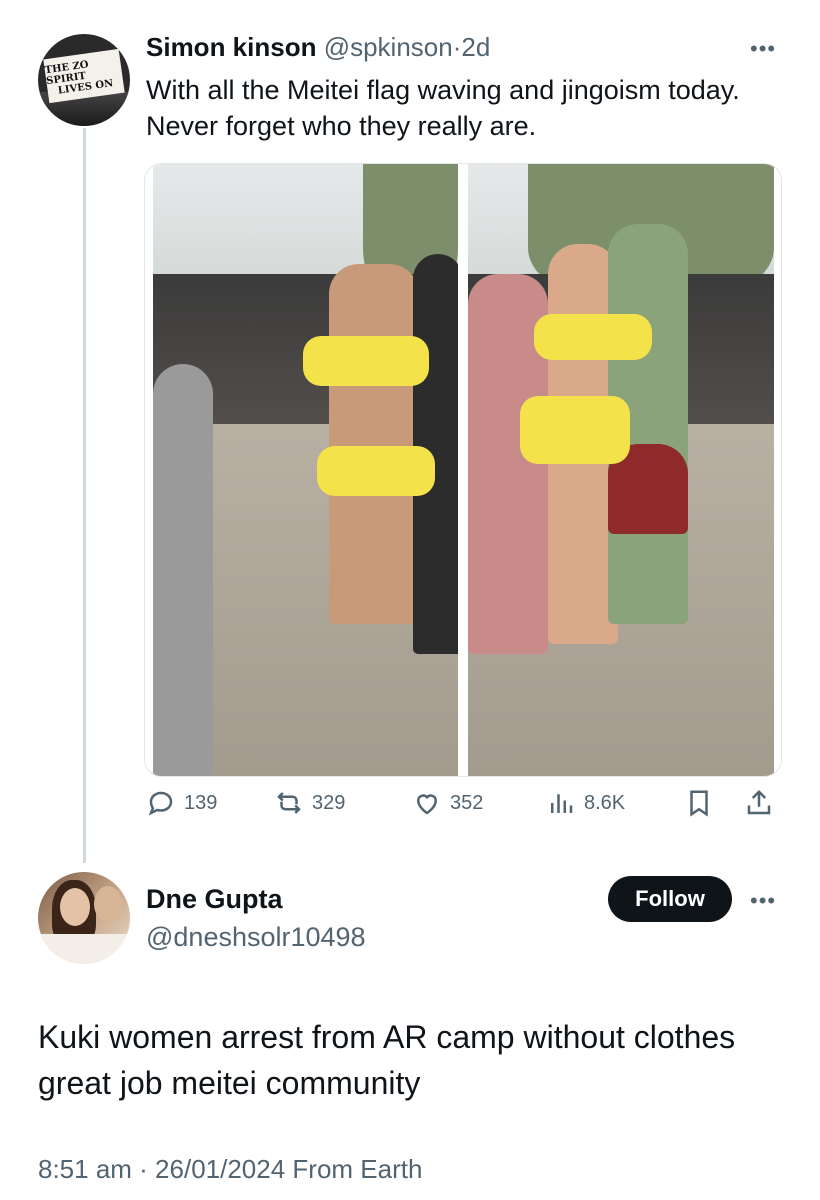 This screenshot has height=1200, width=820. Describe the element at coordinates (605, 802) in the screenshot. I see `views-count: 8.6K` at that location.